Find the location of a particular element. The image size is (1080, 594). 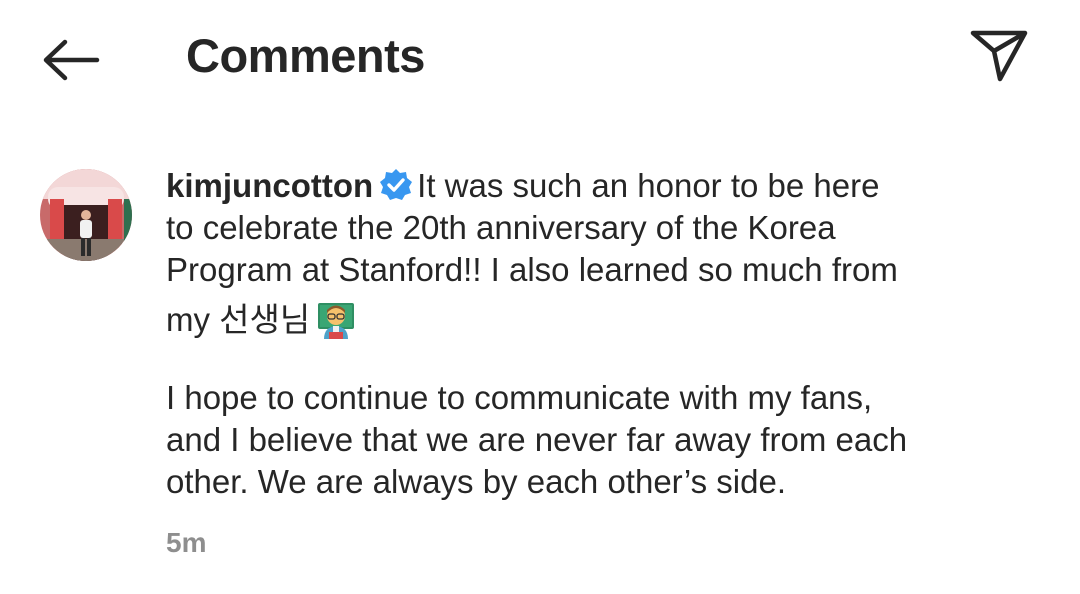

verified-badge-icon is located at coordinates (396, 184).